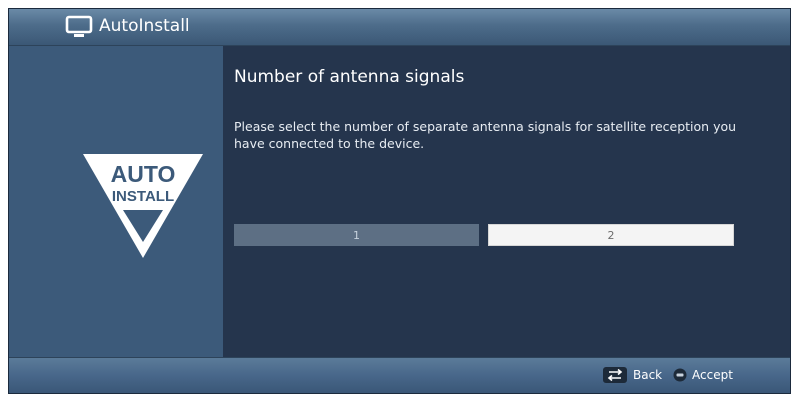  I want to click on footer-bar: Back Accept, so click(399, 375).